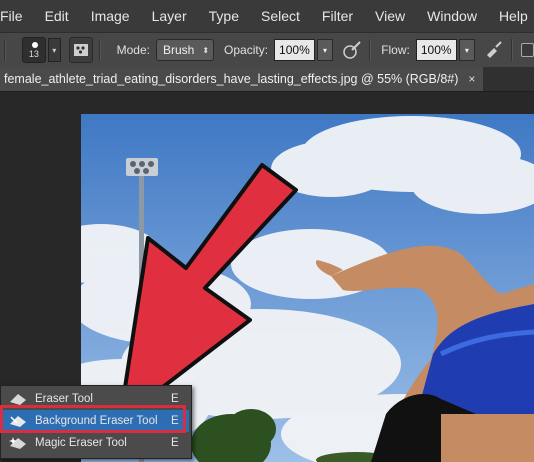  Describe the element at coordinates (511, 16) in the screenshot. I see `menu-help: Help` at that location.